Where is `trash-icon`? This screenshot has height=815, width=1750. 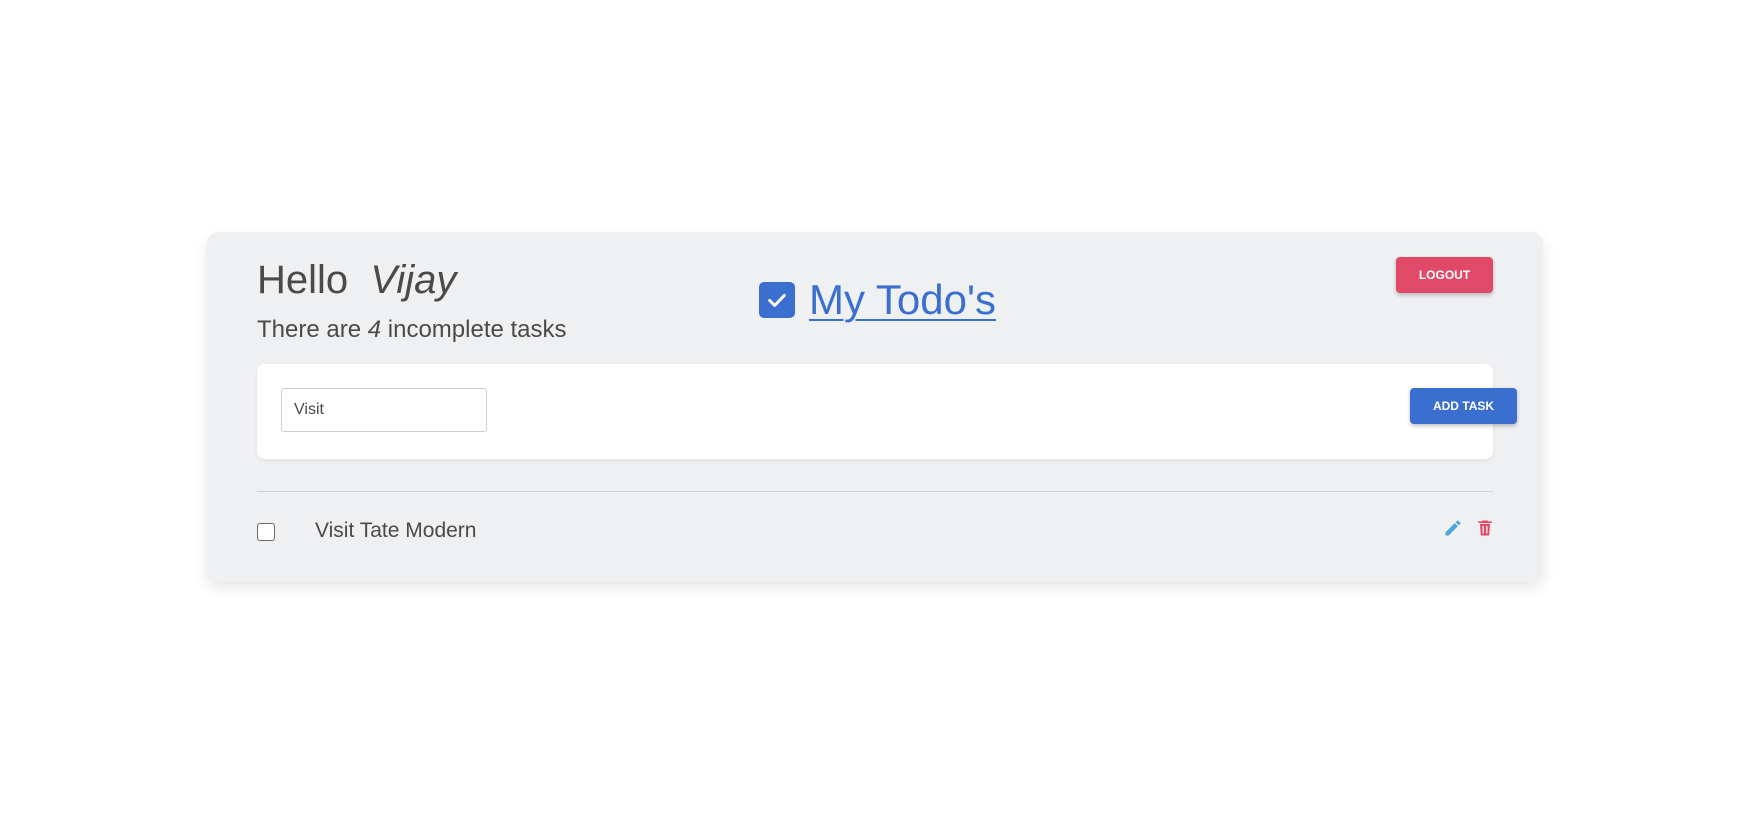
trash-icon is located at coordinates (1485, 528).